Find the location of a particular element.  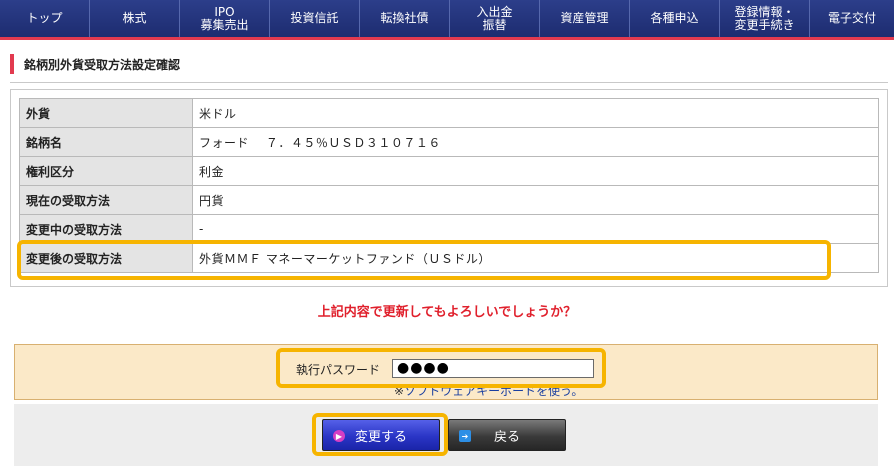

nav-deposit-transfer: 入出金 振替 is located at coordinates (495, 18).